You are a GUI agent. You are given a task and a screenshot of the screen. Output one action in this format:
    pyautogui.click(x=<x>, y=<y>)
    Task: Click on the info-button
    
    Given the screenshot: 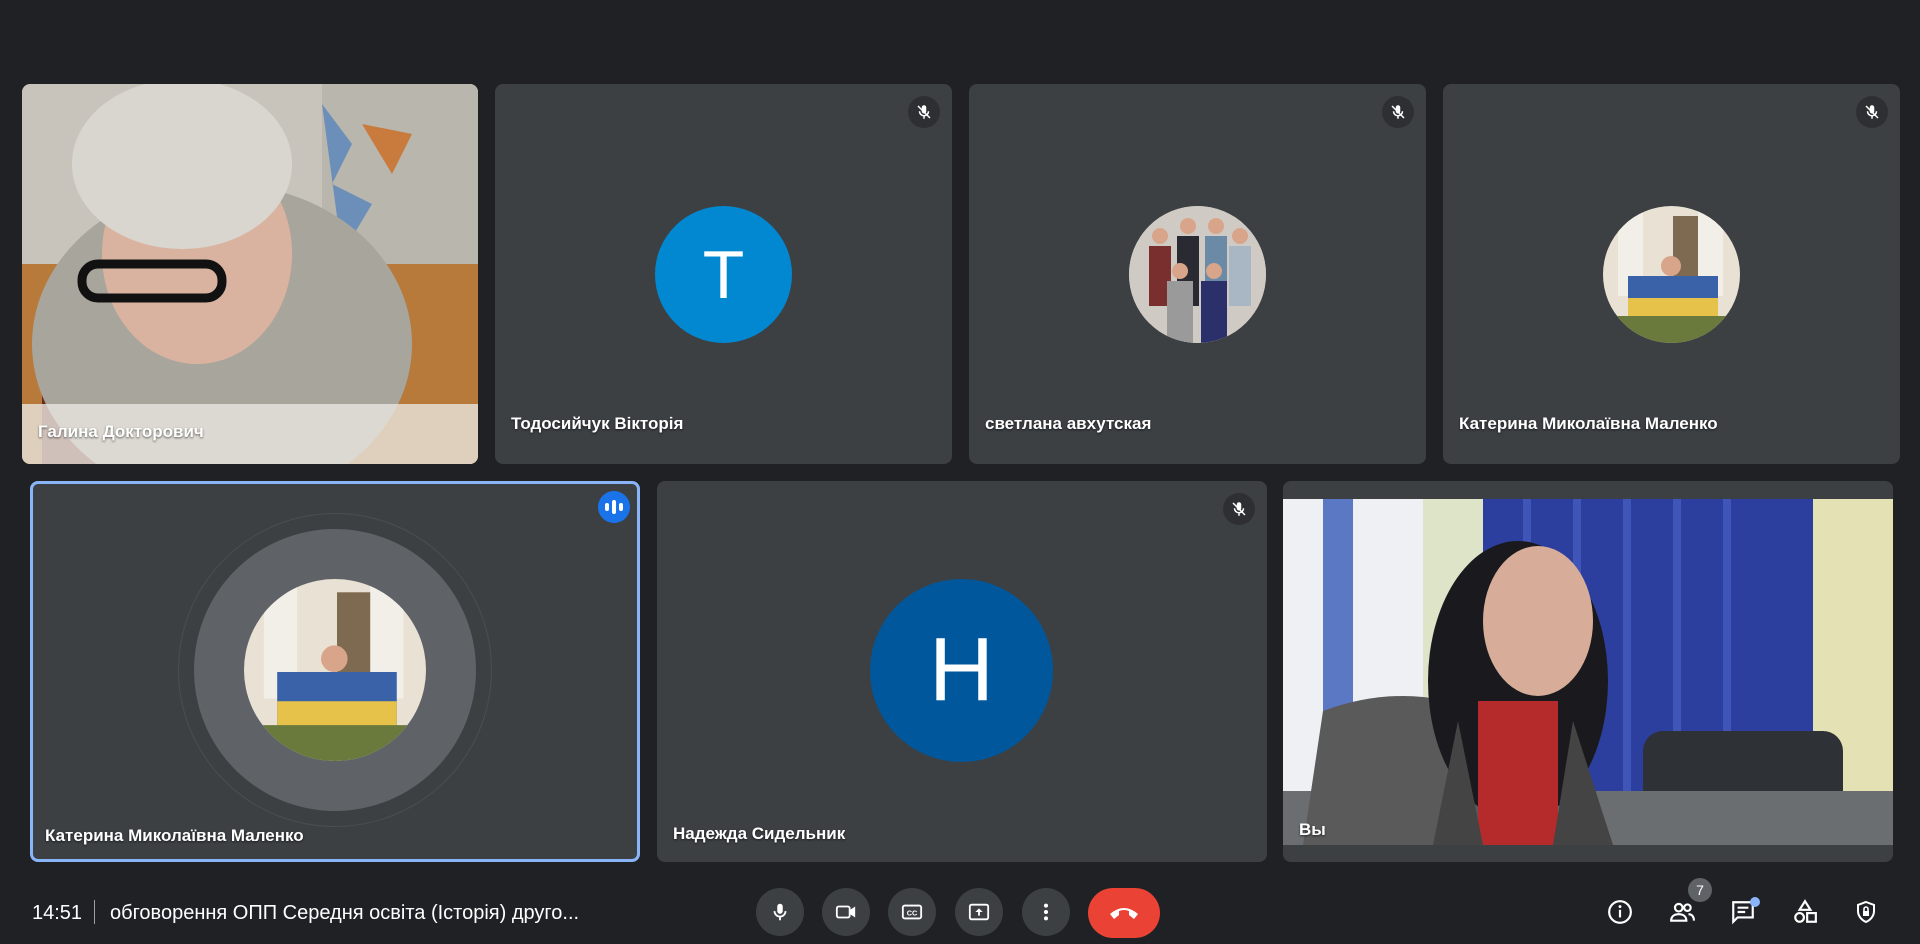 What is the action you would take?
    pyautogui.click(x=1620, y=912)
    